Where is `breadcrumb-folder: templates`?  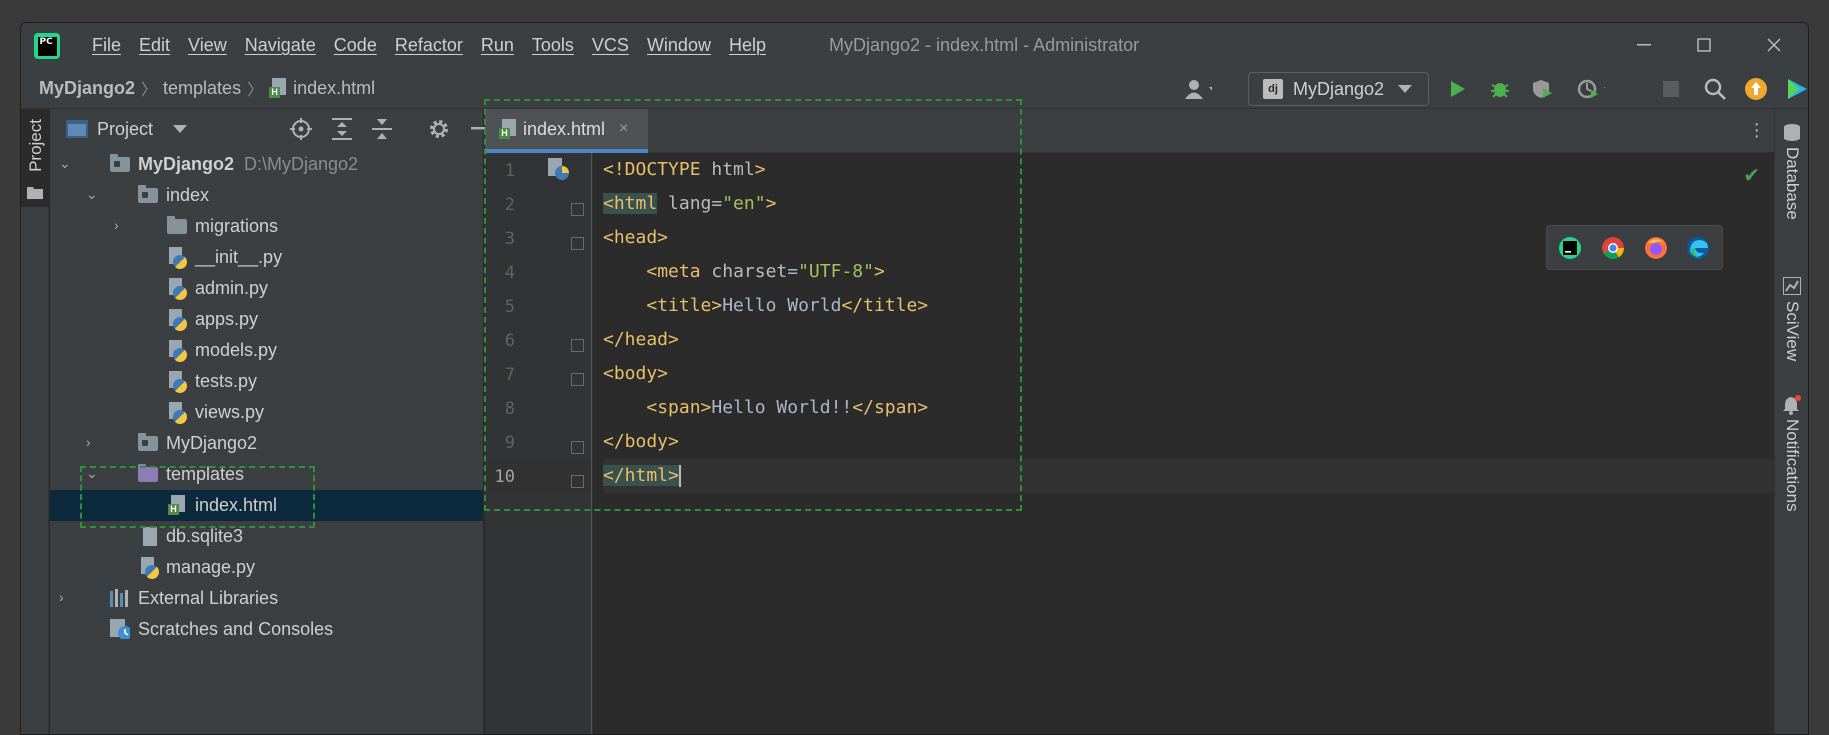 breadcrumb-folder: templates is located at coordinates (202, 88).